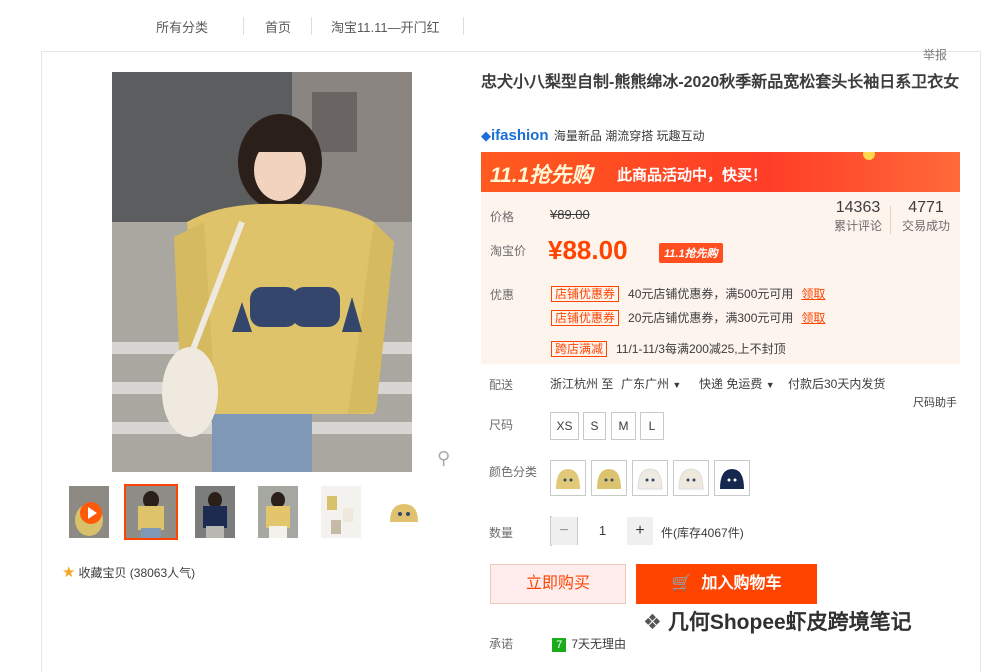 This screenshot has width=982, height=672. What do you see at coordinates (691, 478) in the screenshot?
I see `color-swatch-beige` at bounding box center [691, 478].